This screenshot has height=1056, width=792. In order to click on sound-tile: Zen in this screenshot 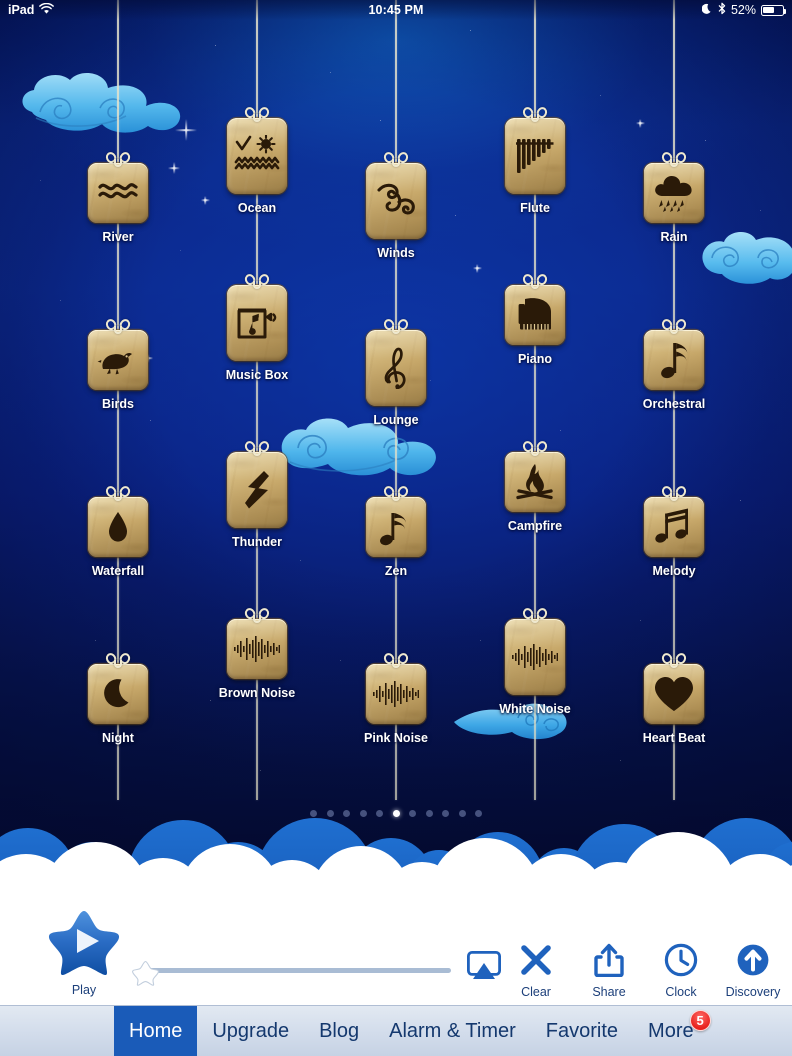, I will do `click(396, 531)`.